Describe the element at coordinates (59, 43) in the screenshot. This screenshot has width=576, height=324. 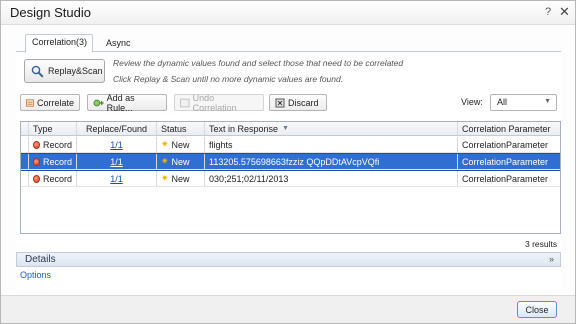
I see `tab-correlation: Correlation(3)` at that location.